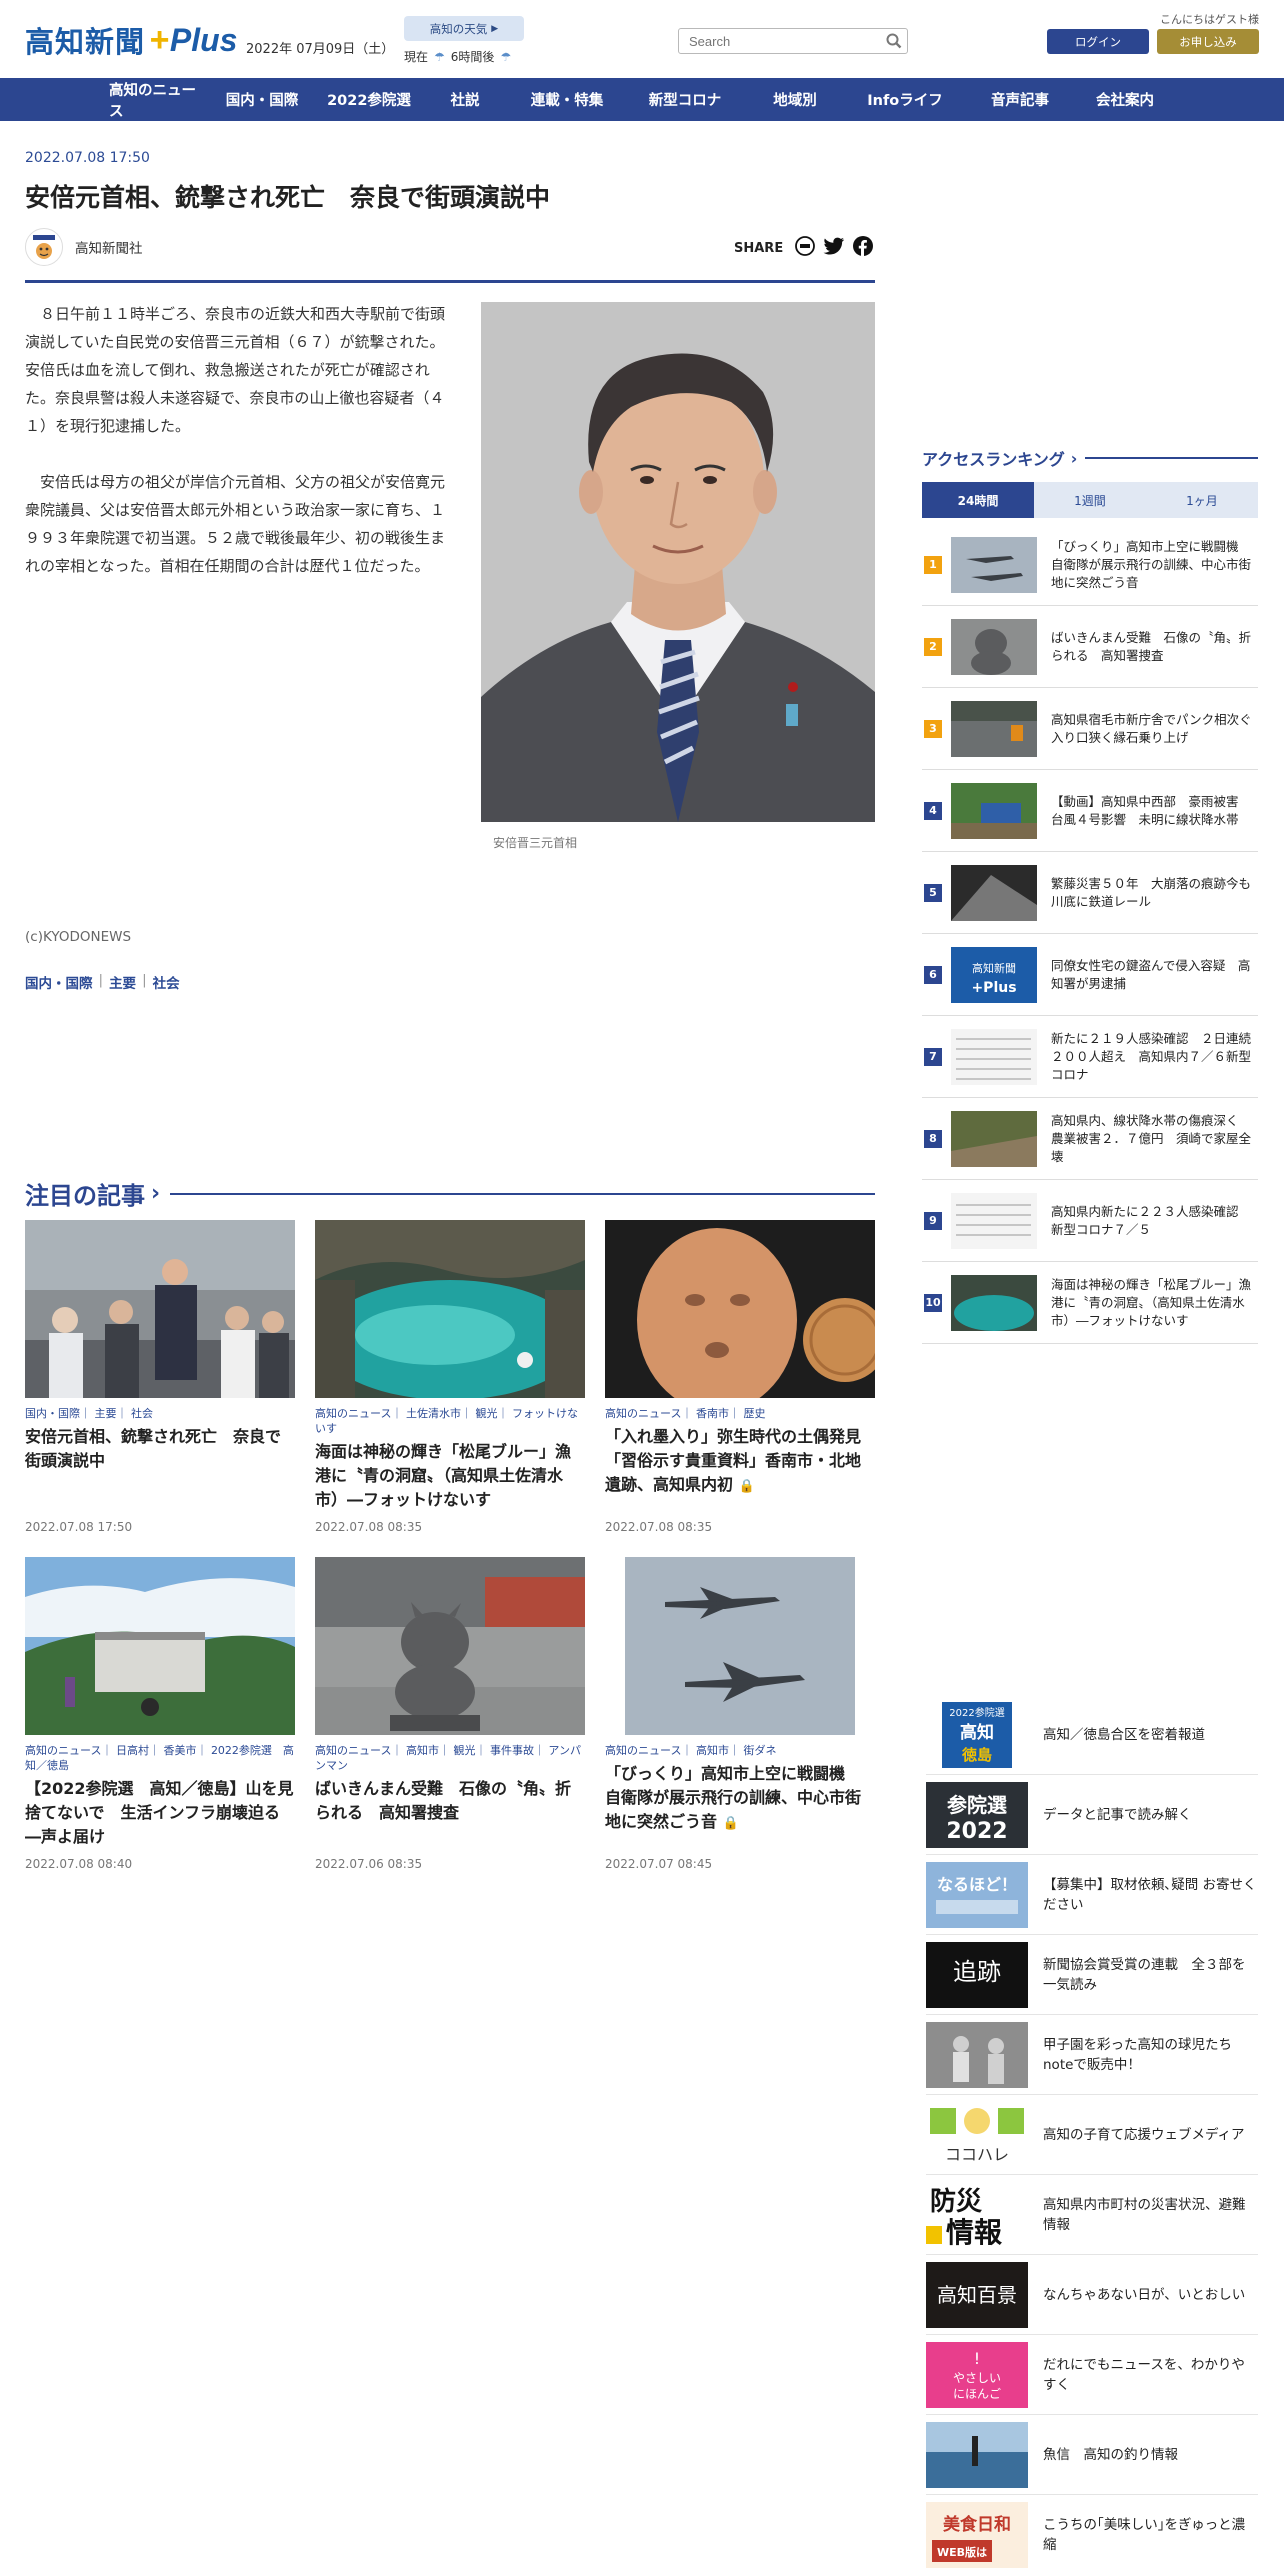  Describe the element at coordinates (933, 974) in the screenshot. I see `rank-number: 6` at that location.